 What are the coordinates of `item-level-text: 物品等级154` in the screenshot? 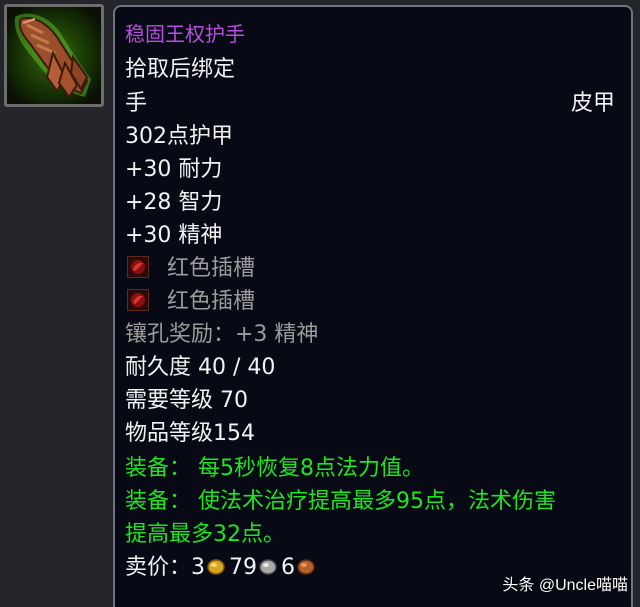 It's located at (190, 433).